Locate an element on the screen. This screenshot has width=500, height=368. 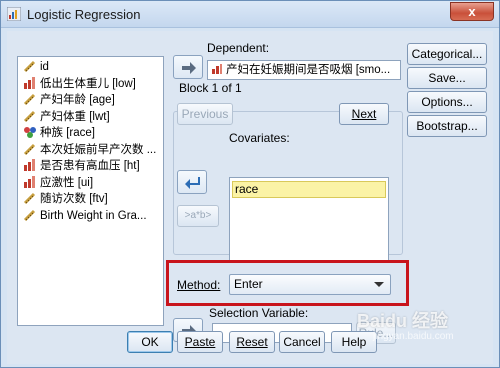
help-button: Help is located at coordinates (354, 342).